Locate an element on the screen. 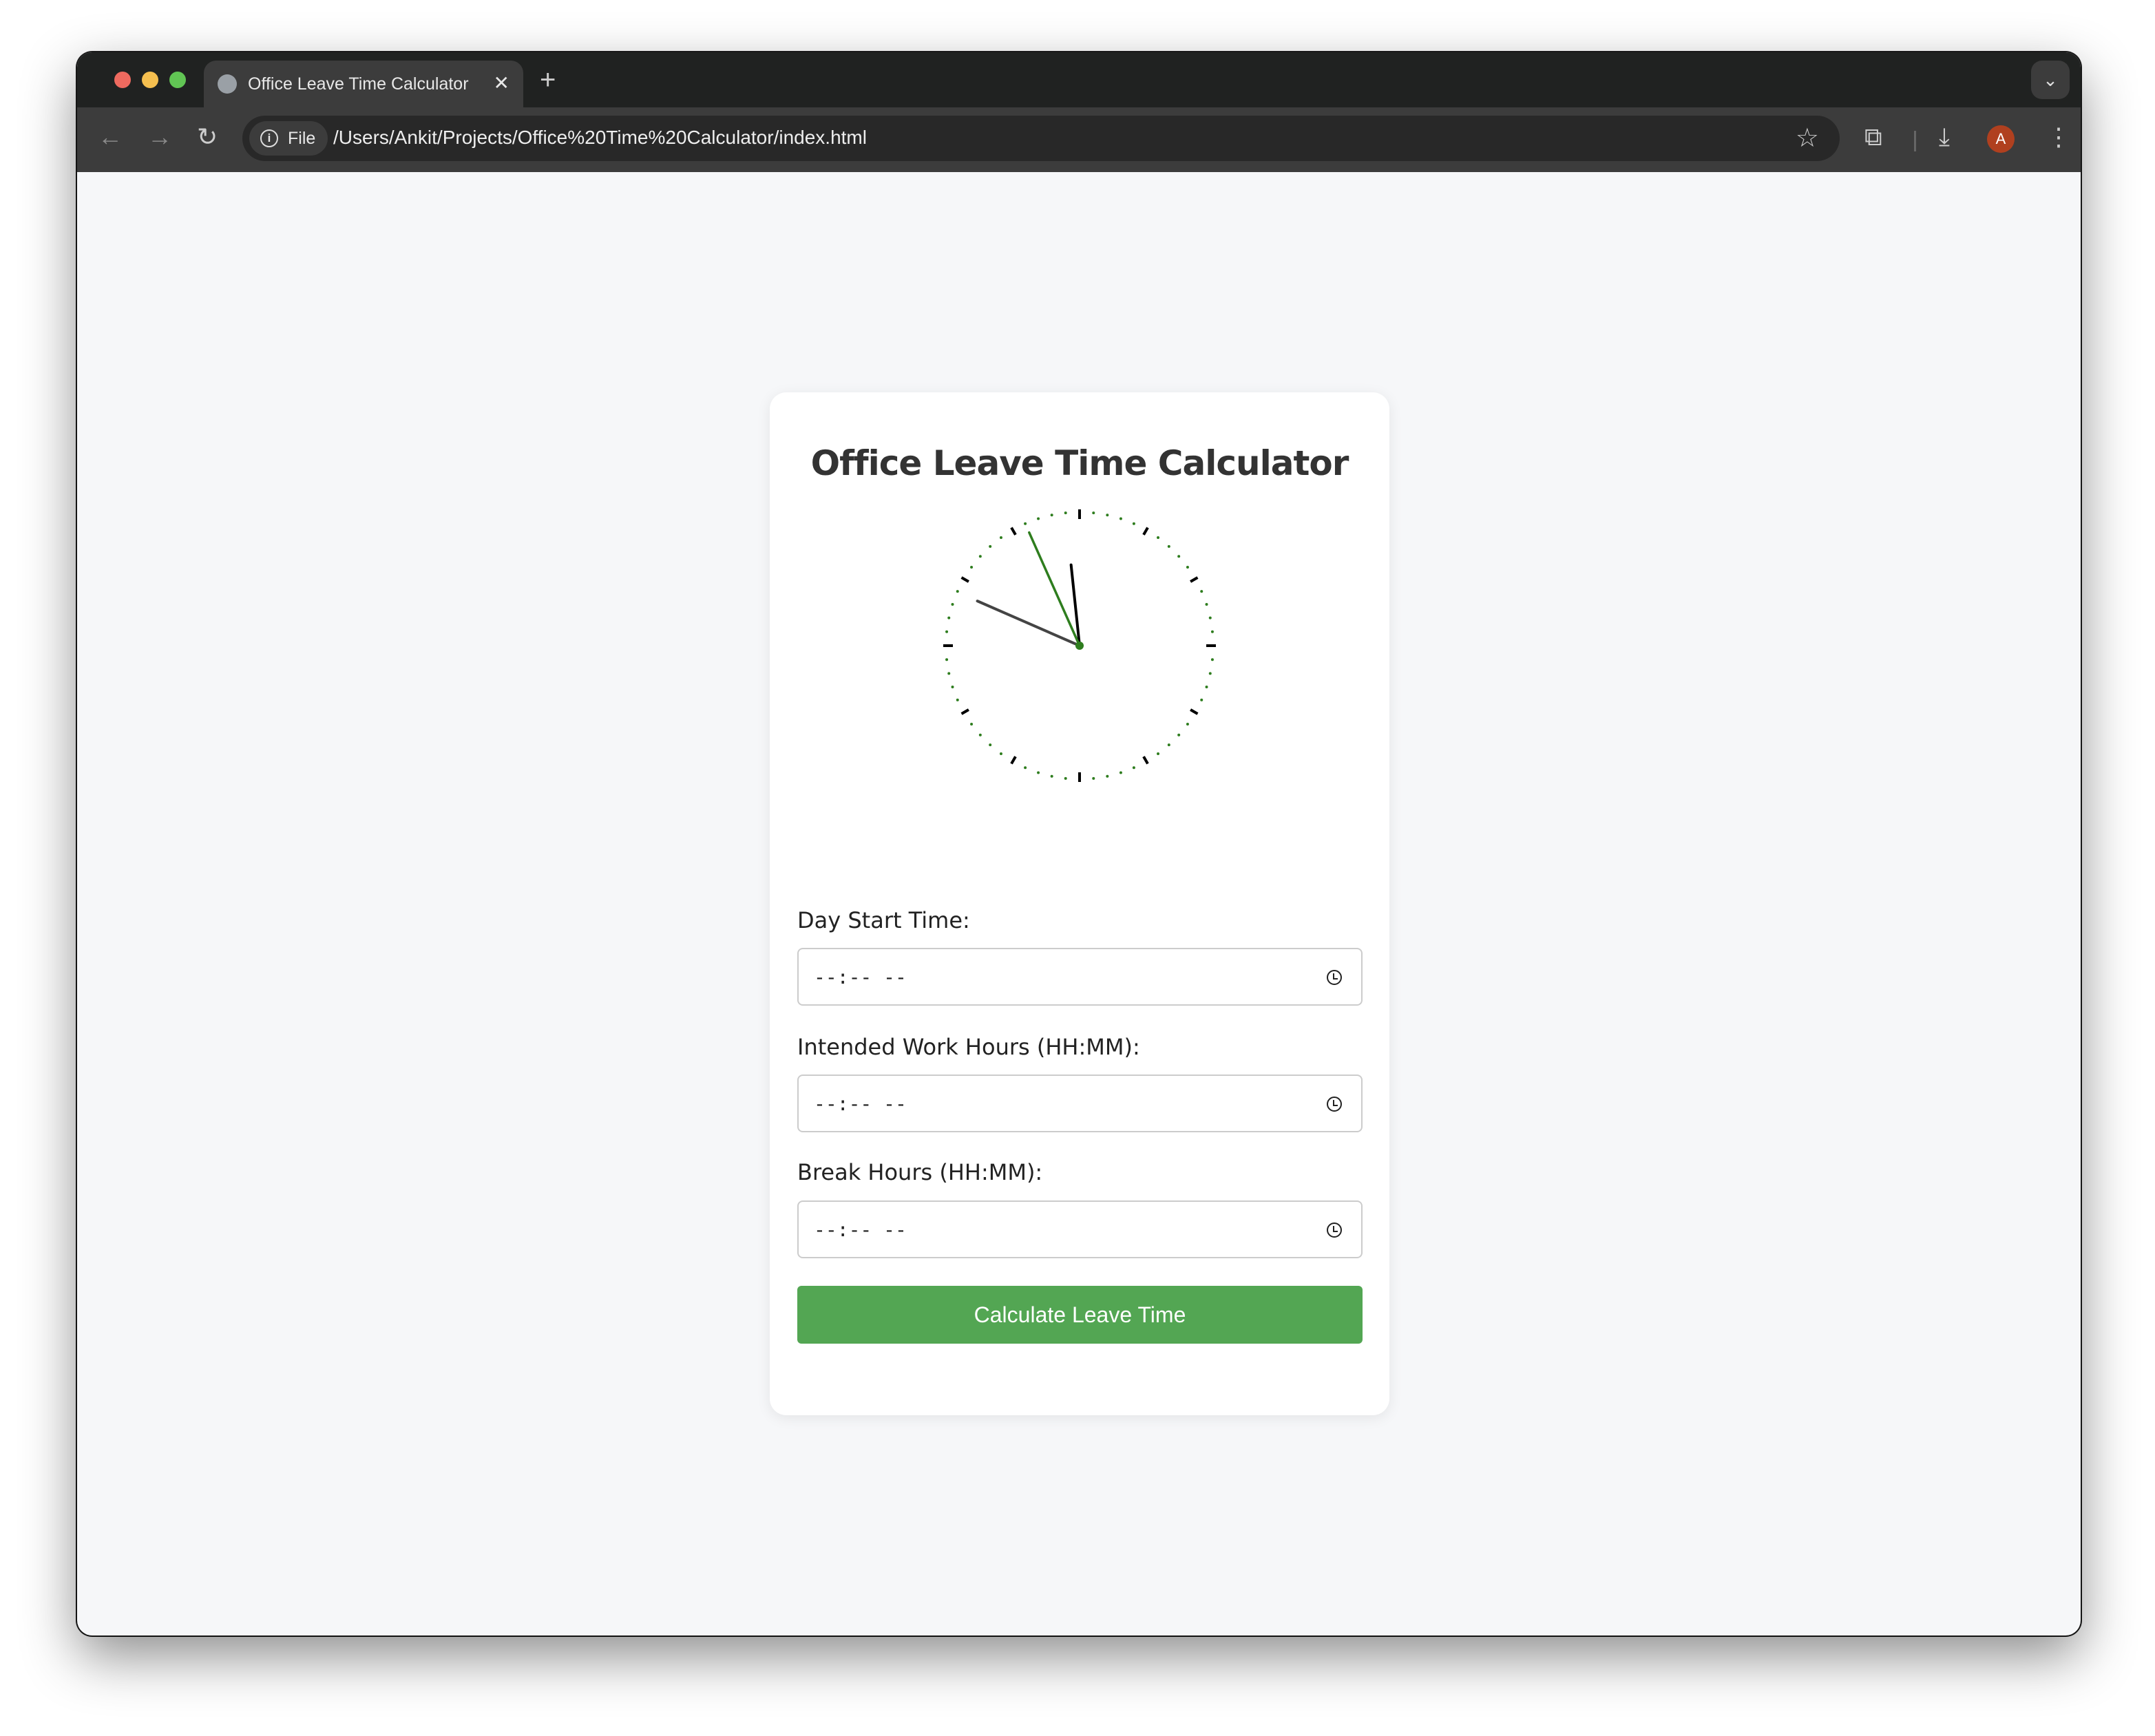  chip-label: File is located at coordinates (302, 138).